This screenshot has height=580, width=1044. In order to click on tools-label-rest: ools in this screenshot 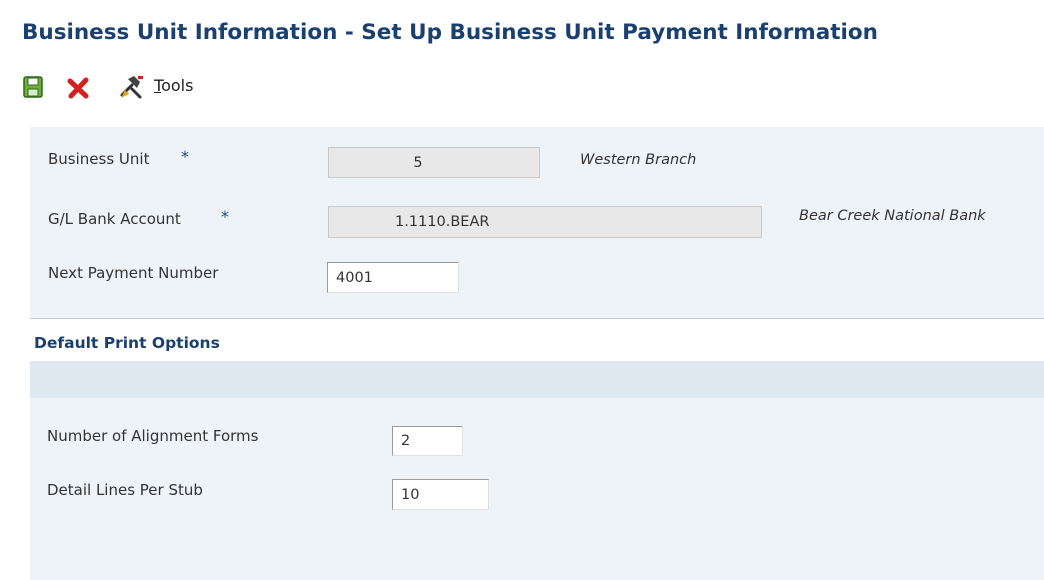, I will do `click(177, 85)`.